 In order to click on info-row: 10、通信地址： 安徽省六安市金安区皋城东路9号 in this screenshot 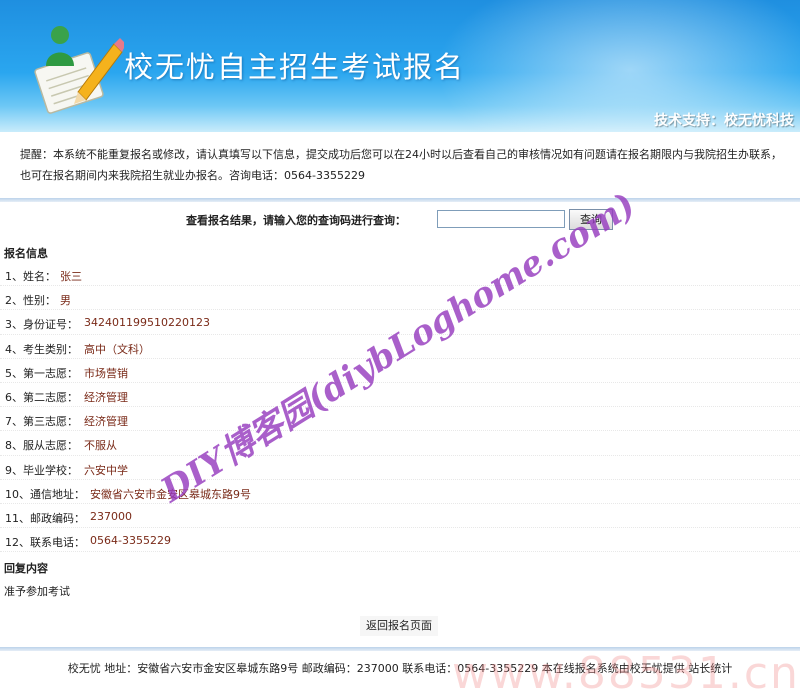, I will do `click(400, 492)`.